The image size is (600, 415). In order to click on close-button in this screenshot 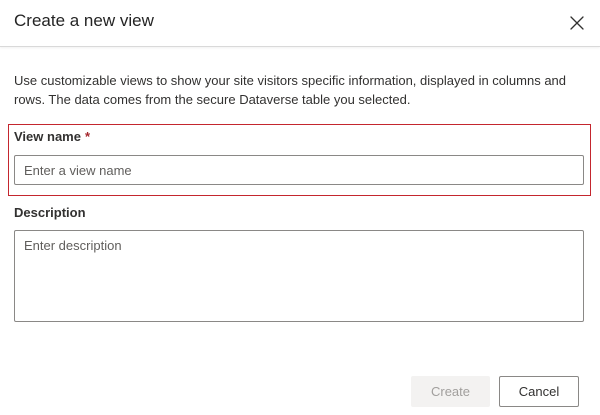, I will do `click(577, 23)`.